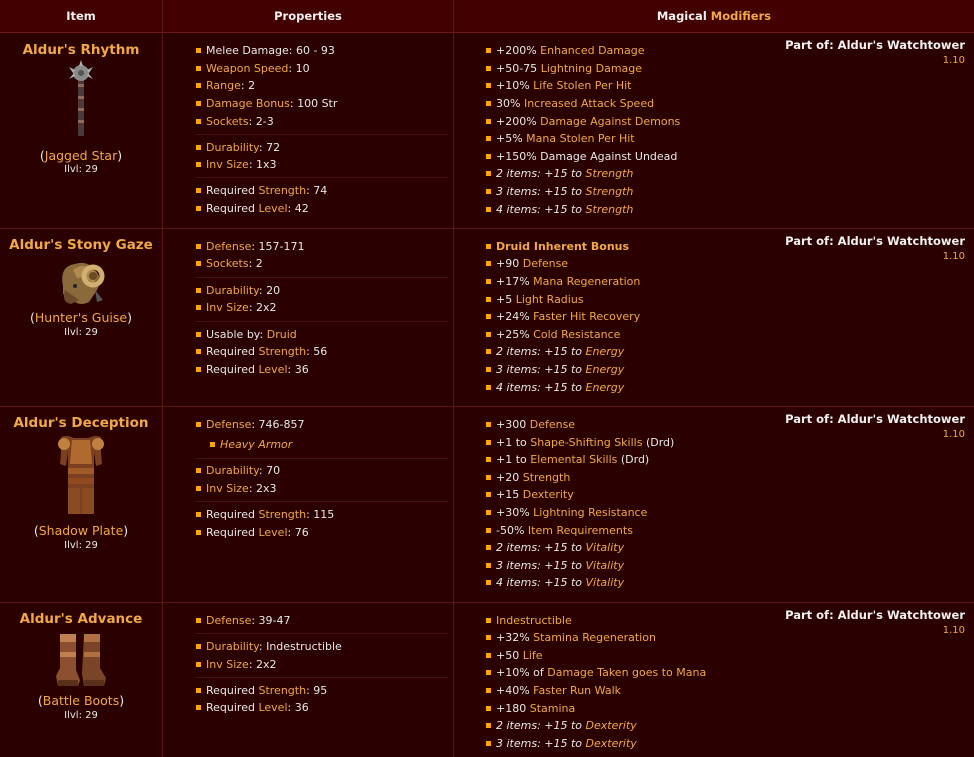 This screenshot has height=757, width=974. I want to click on property-line: Durability: 20, so click(238, 290).